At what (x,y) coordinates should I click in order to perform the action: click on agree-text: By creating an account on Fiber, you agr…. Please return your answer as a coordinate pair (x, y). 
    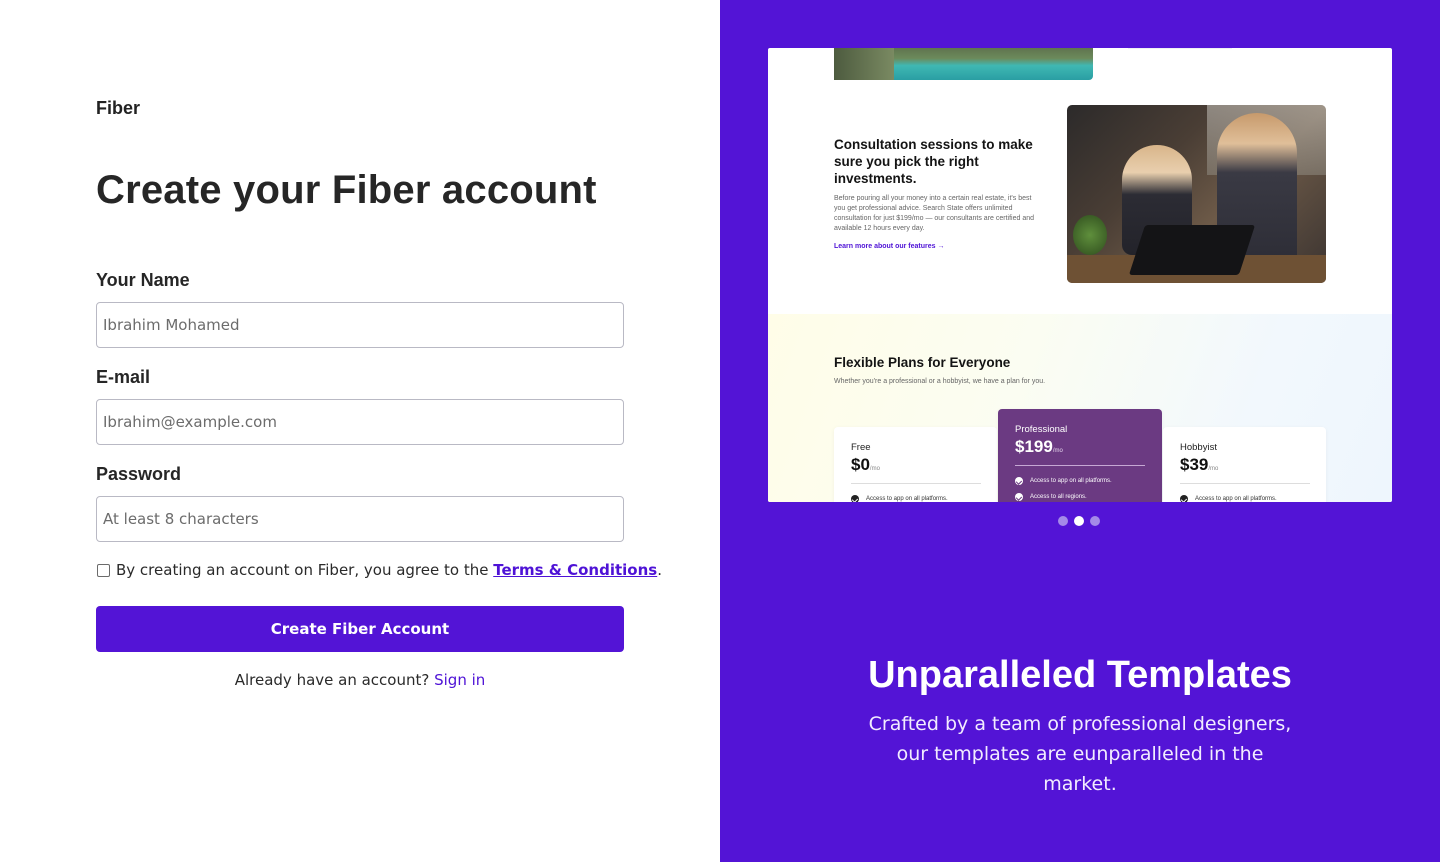
    Looking at the image, I should click on (305, 570).